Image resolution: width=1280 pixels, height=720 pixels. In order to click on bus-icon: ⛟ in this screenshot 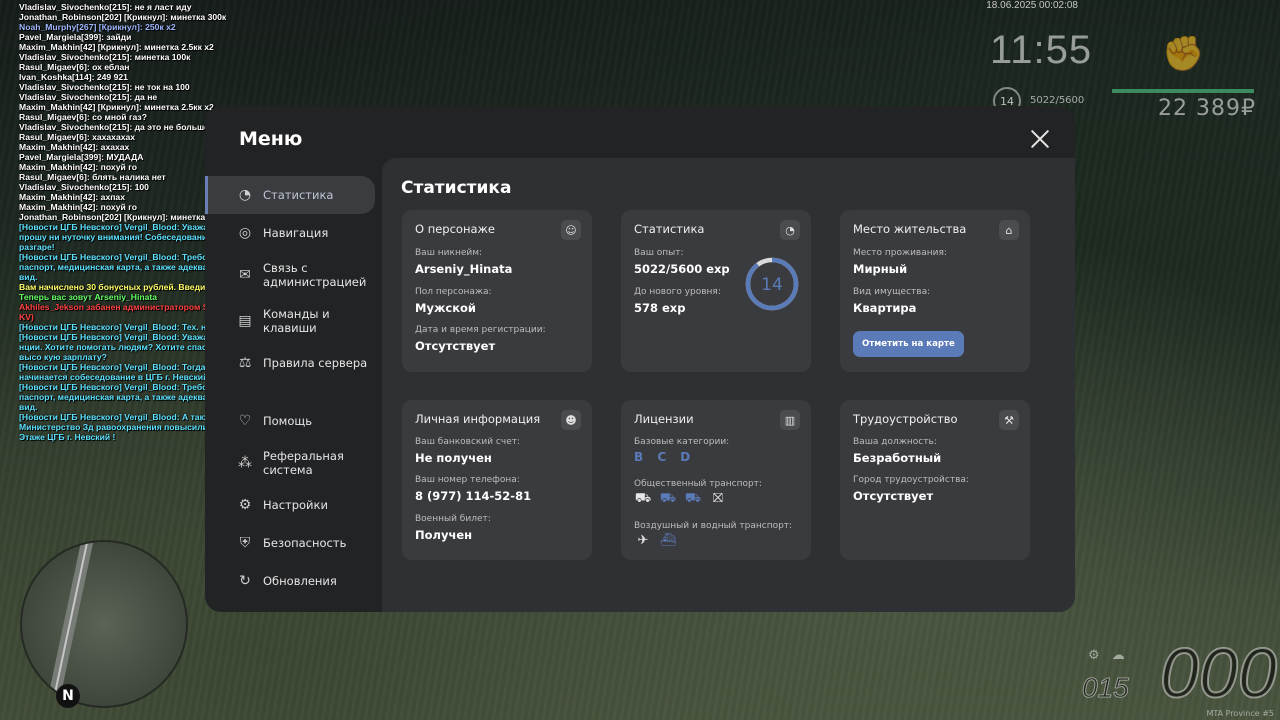, I will do `click(643, 498)`.